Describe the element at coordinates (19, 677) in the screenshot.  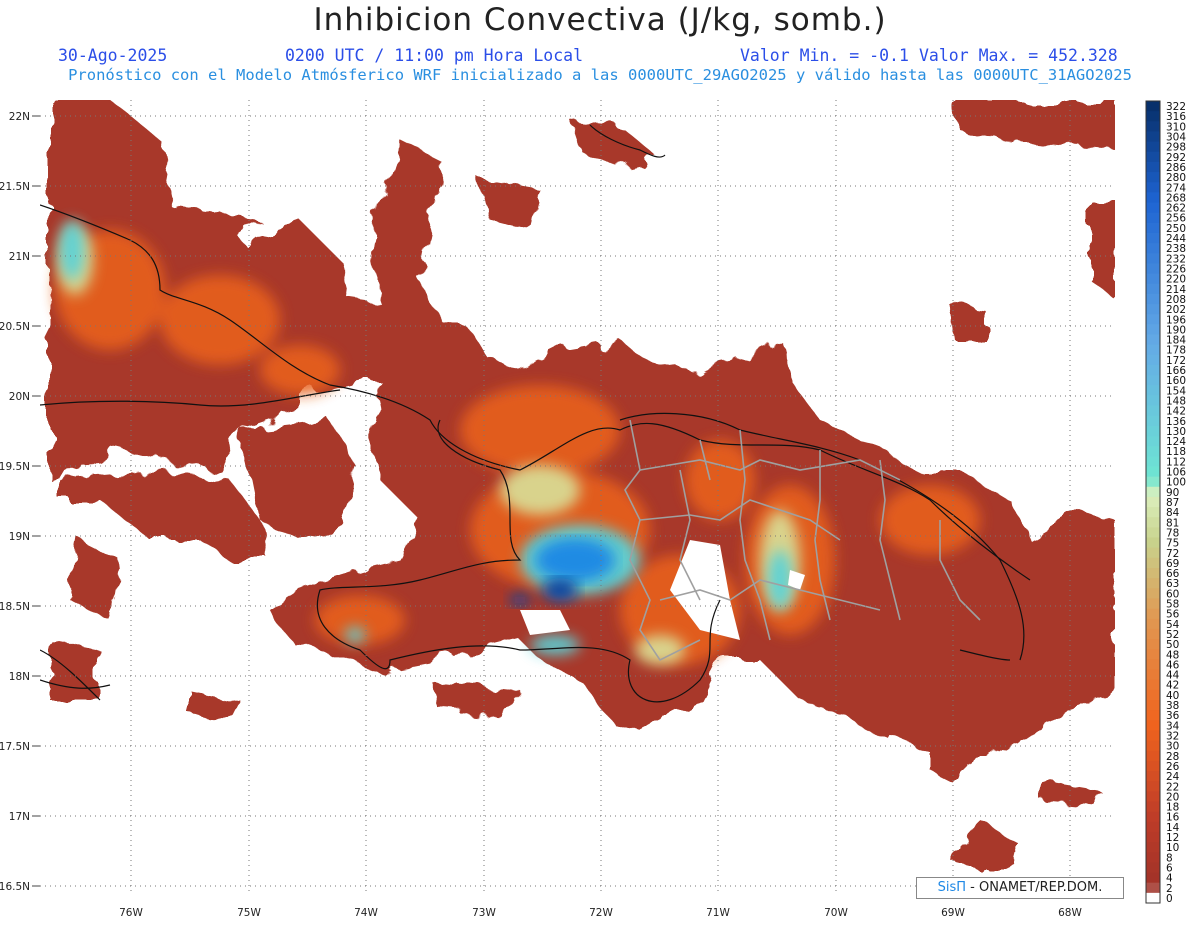
I see `lat-label: 18N` at that location.